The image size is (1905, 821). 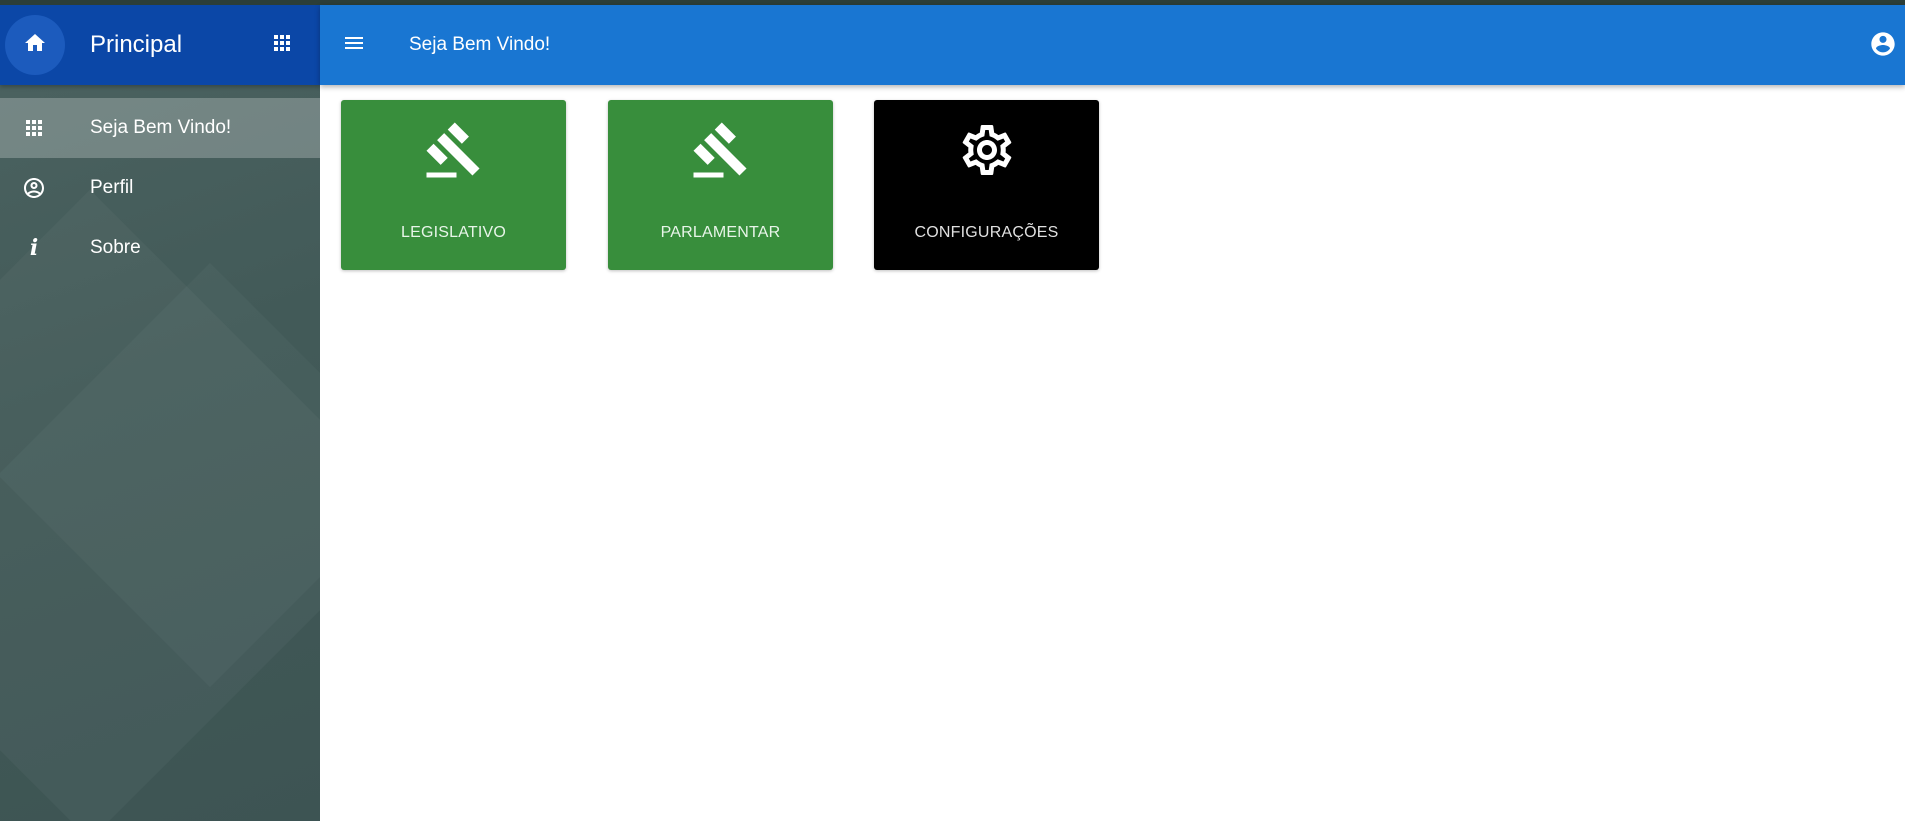 What do you see at coordinates (136, 44) in the screenshot?
I see `sidebar-title: Principal` at bounding box center [136, 44].